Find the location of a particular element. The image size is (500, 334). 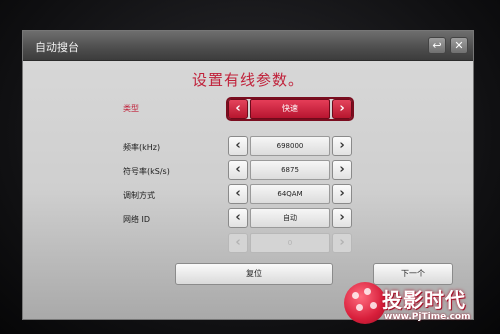

modulation-value: 64QAM is located at coordinates (290, 194).